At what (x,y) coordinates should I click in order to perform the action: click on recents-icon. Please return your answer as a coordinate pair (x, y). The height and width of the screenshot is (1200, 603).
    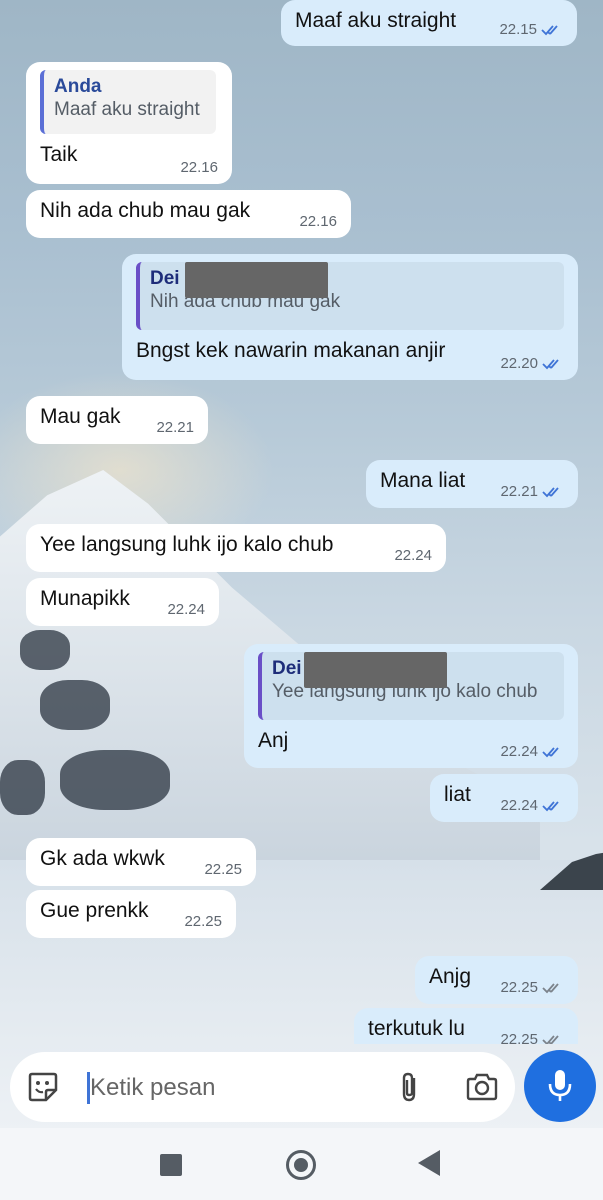
    Looking at the image, I should click on (171, 1165).